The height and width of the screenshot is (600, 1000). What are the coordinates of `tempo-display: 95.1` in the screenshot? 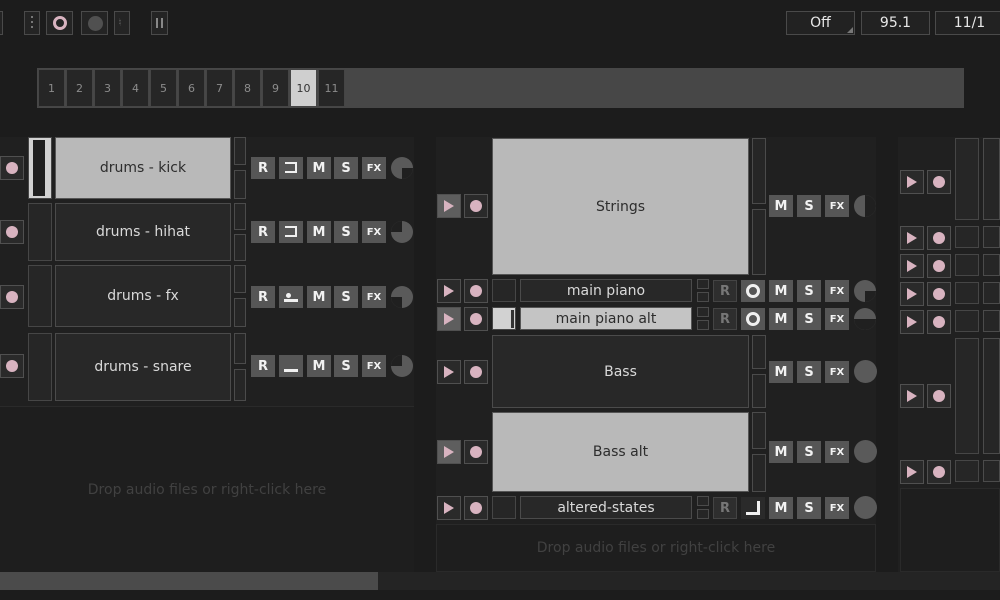 It's located at (895, 23).